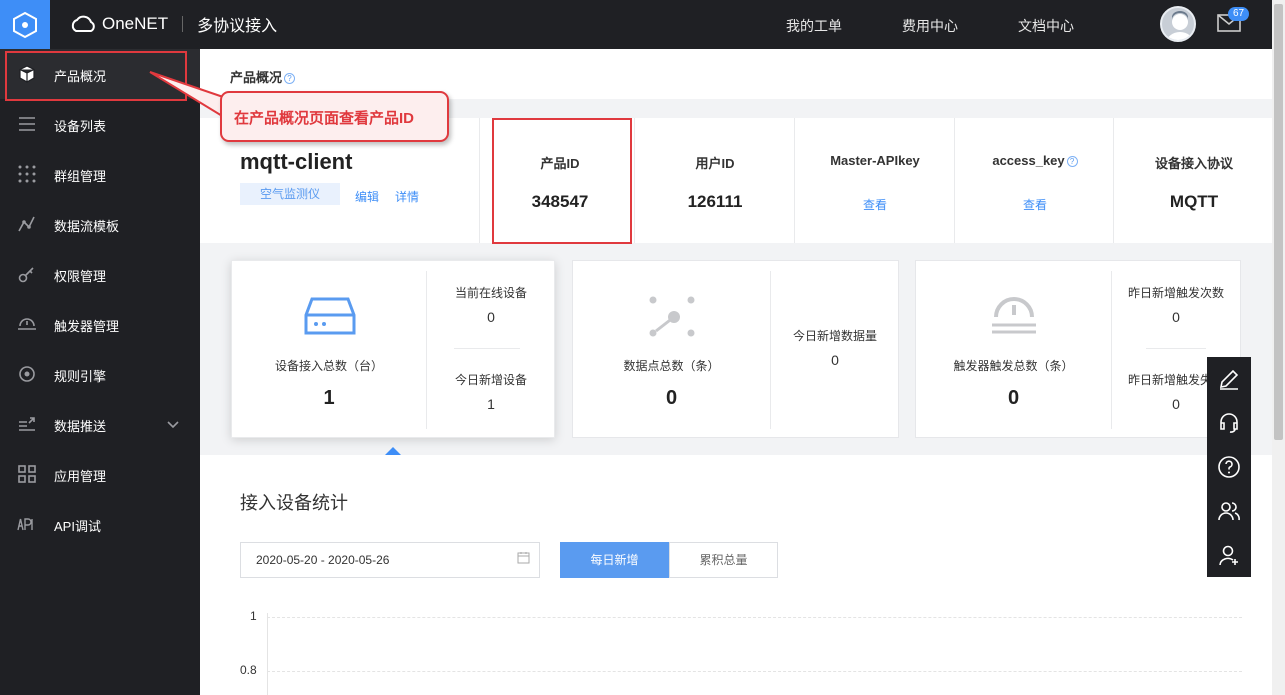  What do you see at coordinates (1014, 315) in the screenshot?
I see `trigger-gauge-icon` at bounding box center [1014, 315].